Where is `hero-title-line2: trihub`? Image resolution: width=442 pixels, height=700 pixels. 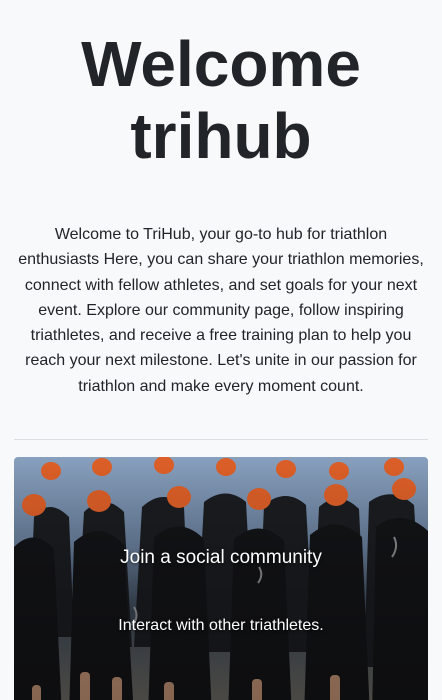
hero-title-line2: trihub is located at coordinates (221, 136).